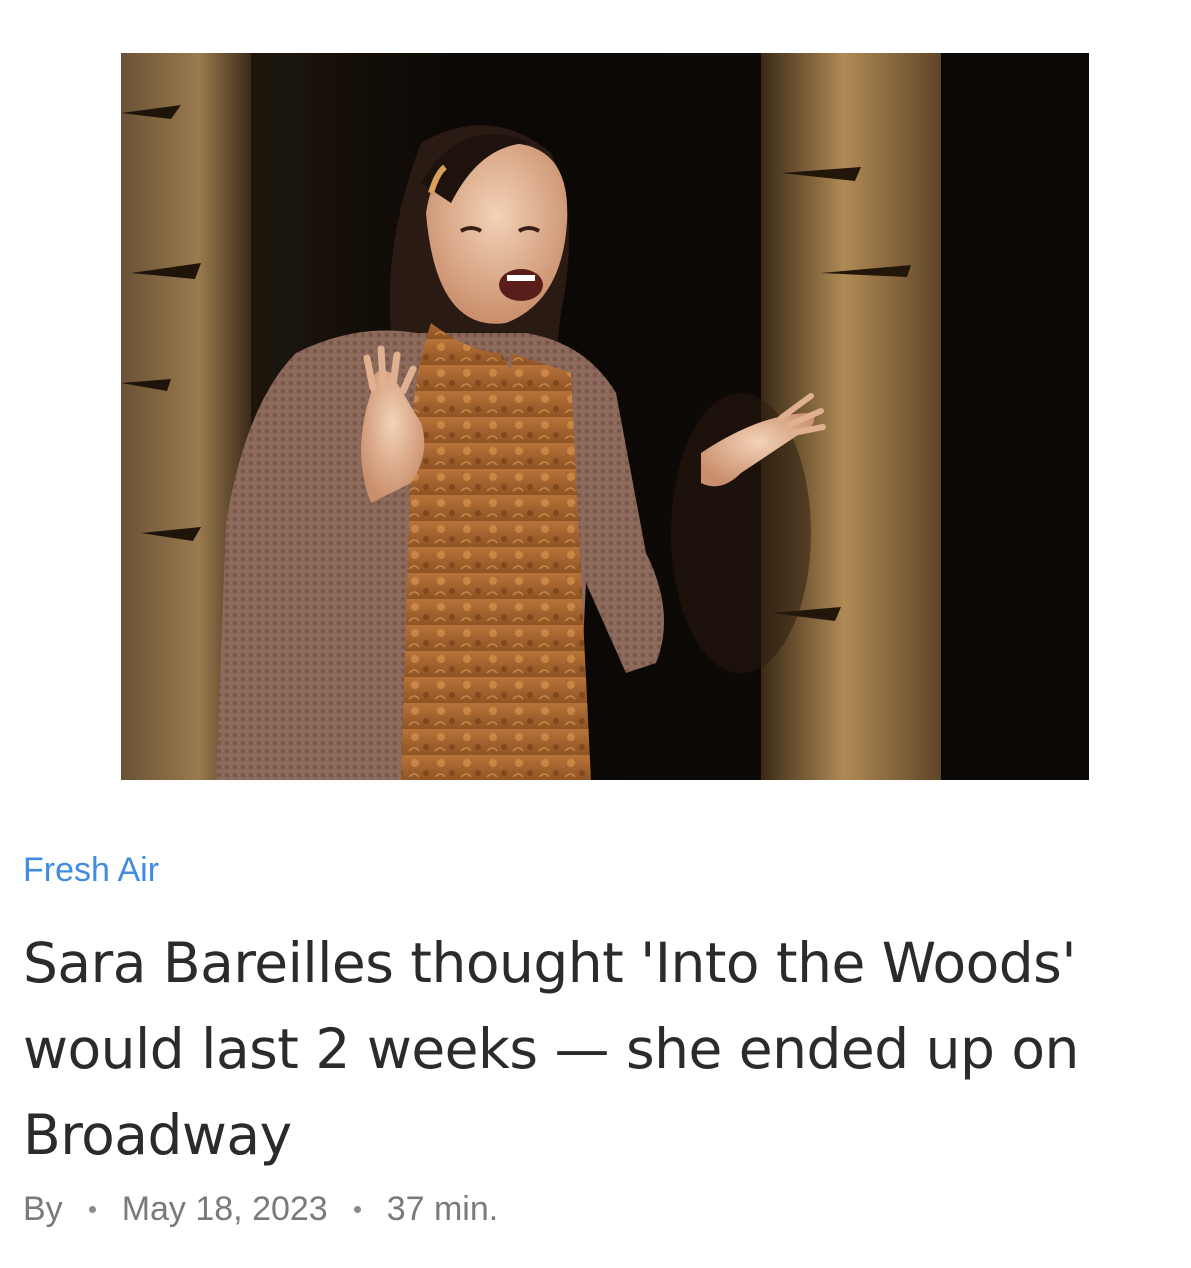 This screenshot has width=1191, height=1268. What do you see at coordinates (91, 870) in the screenshot?
I see `program-link: Fresh Air` at bounding box center [91, 870].